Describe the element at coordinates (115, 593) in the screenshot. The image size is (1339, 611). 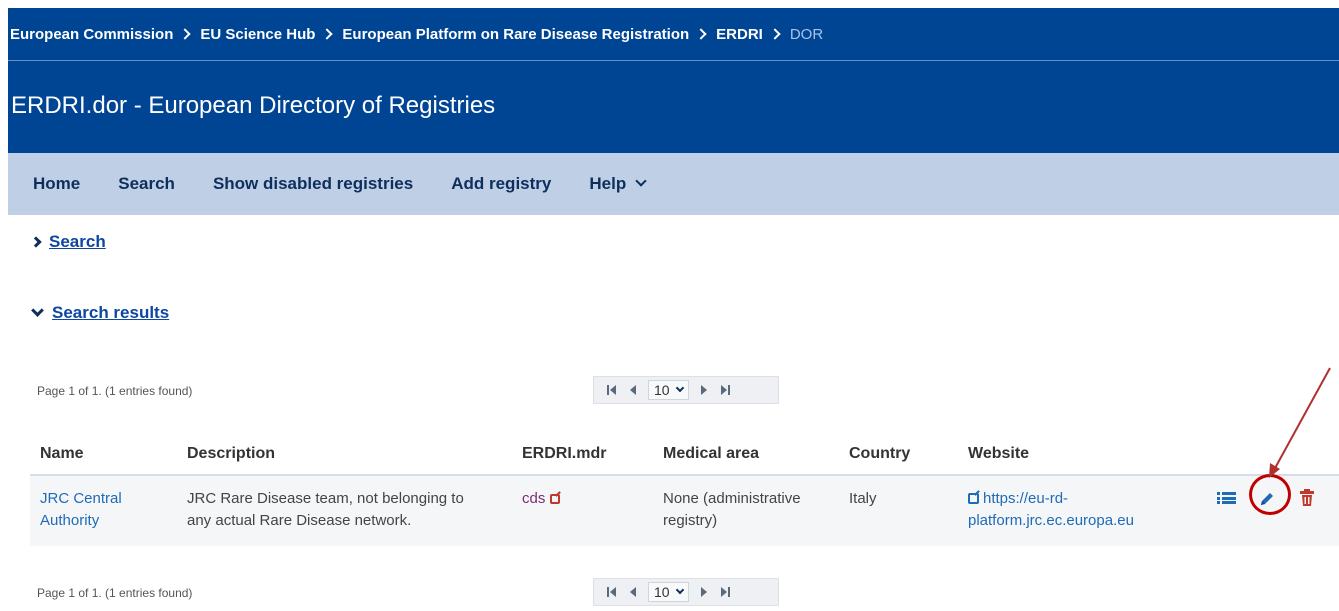
I see `pagination-info-bottom: Page 1 of 1. (1 entries found)` at that location.